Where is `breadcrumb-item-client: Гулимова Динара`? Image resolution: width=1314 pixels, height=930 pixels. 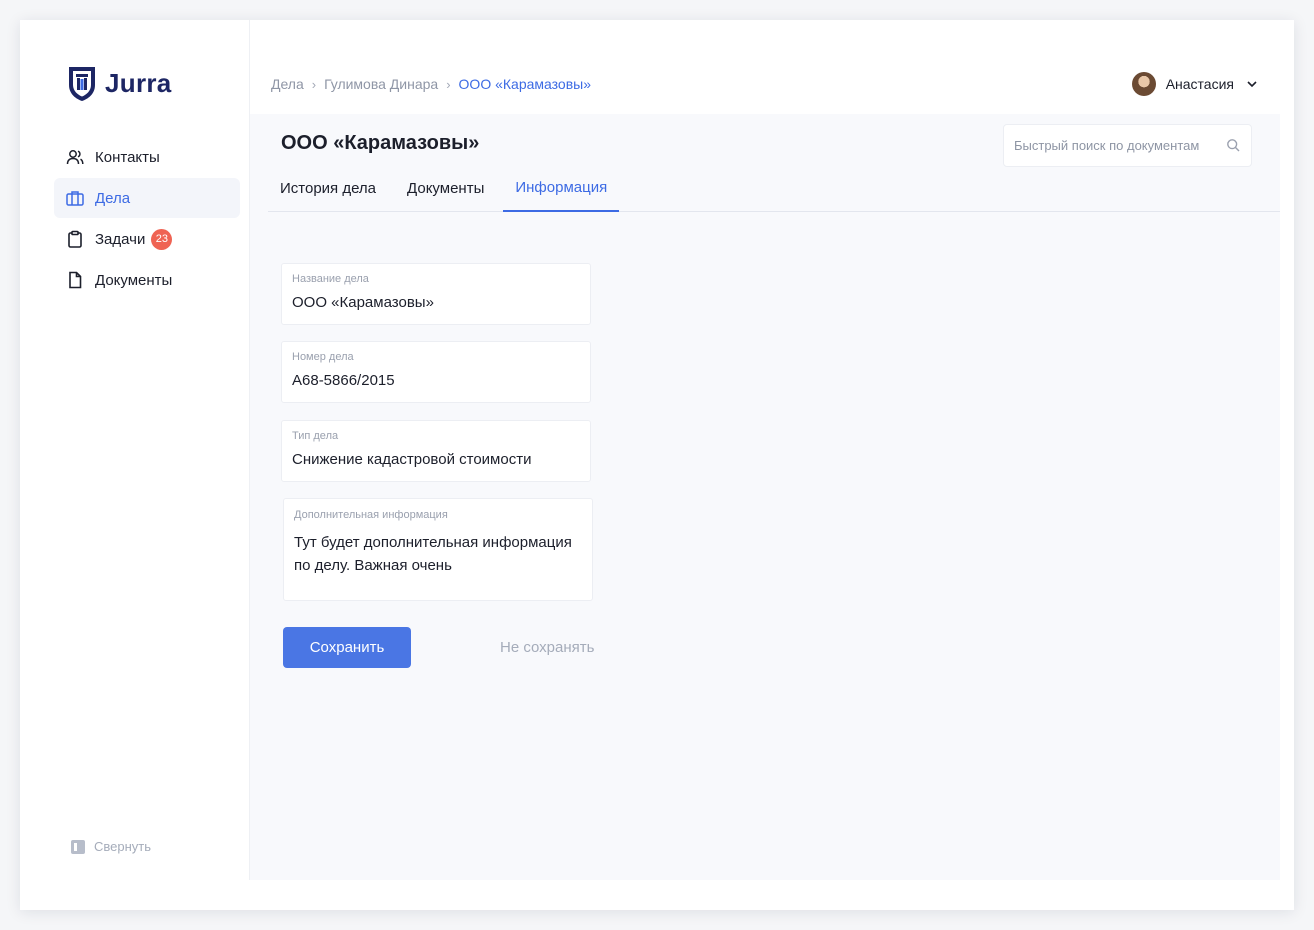
breadcrumb-item-client: Гулимова Динара is located at coordinates (381, 84).